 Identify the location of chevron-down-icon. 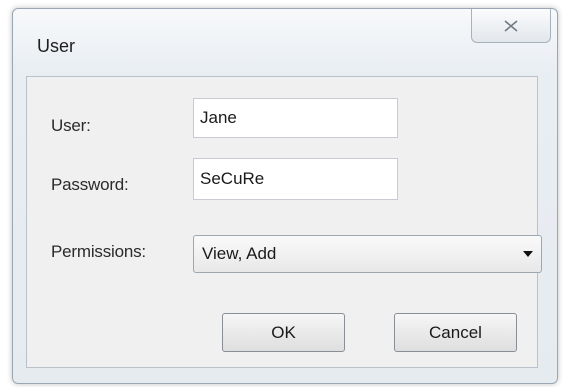
(528, 254).